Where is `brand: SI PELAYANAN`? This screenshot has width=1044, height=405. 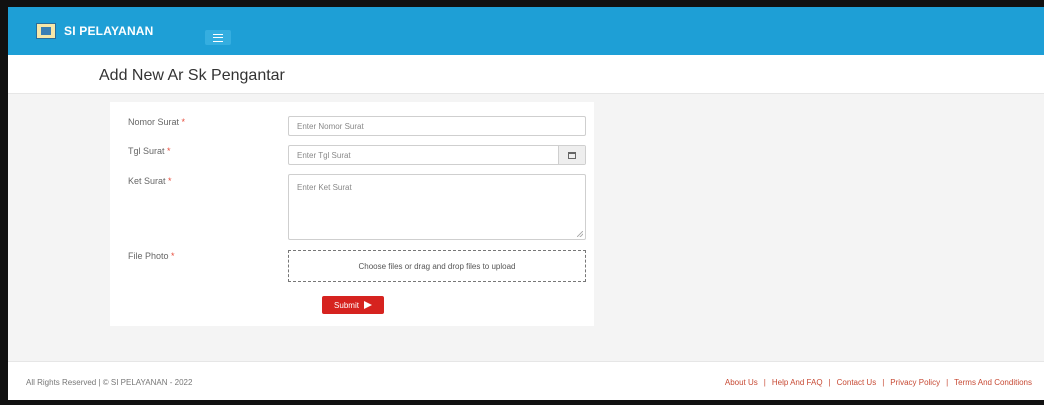 brand: SI PELAYANAN is located at coordinates (95, 31).